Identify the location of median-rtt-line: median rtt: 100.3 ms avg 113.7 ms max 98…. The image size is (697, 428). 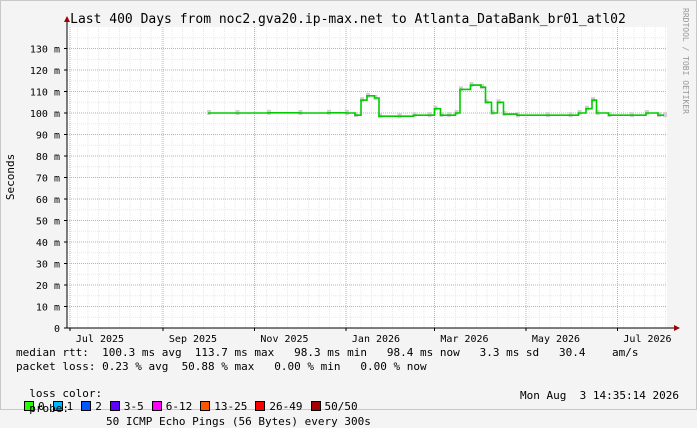
(327, 352).